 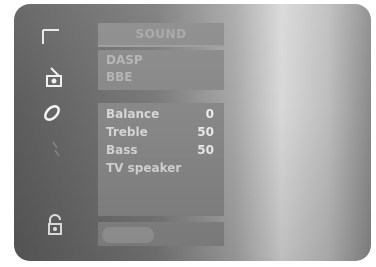 I want to click on balance-value: 0, so click(x=209, y=114).